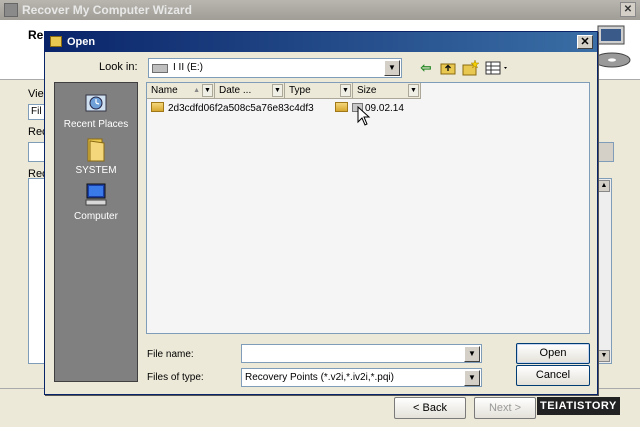  What do you see at coordinates (188, 67) in the screenshot?
I see `look-in-value: I II (E:)` at bounding box center [188, 67].